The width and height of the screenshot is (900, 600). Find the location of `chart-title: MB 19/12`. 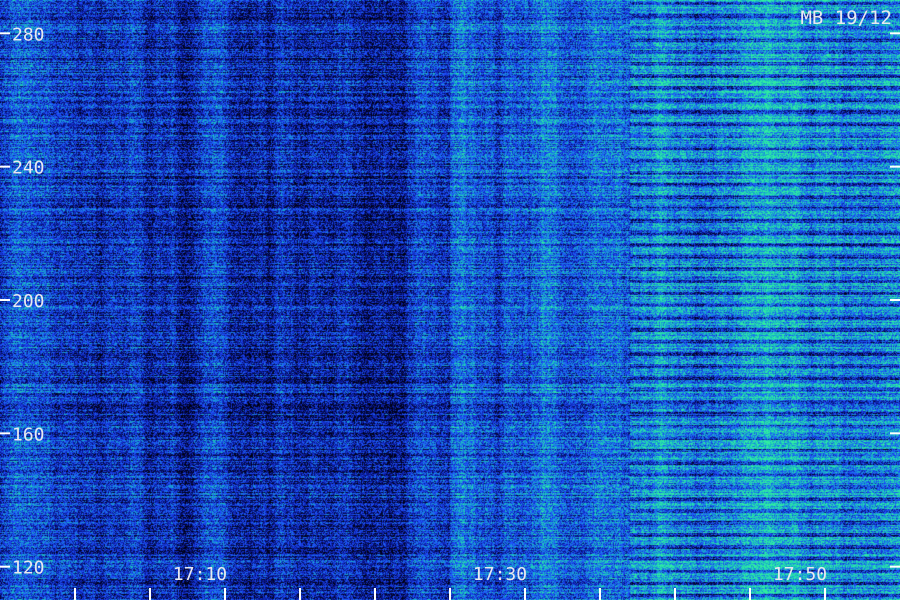

chart-title: MB 19/12 is located at coordinates (846, 18).